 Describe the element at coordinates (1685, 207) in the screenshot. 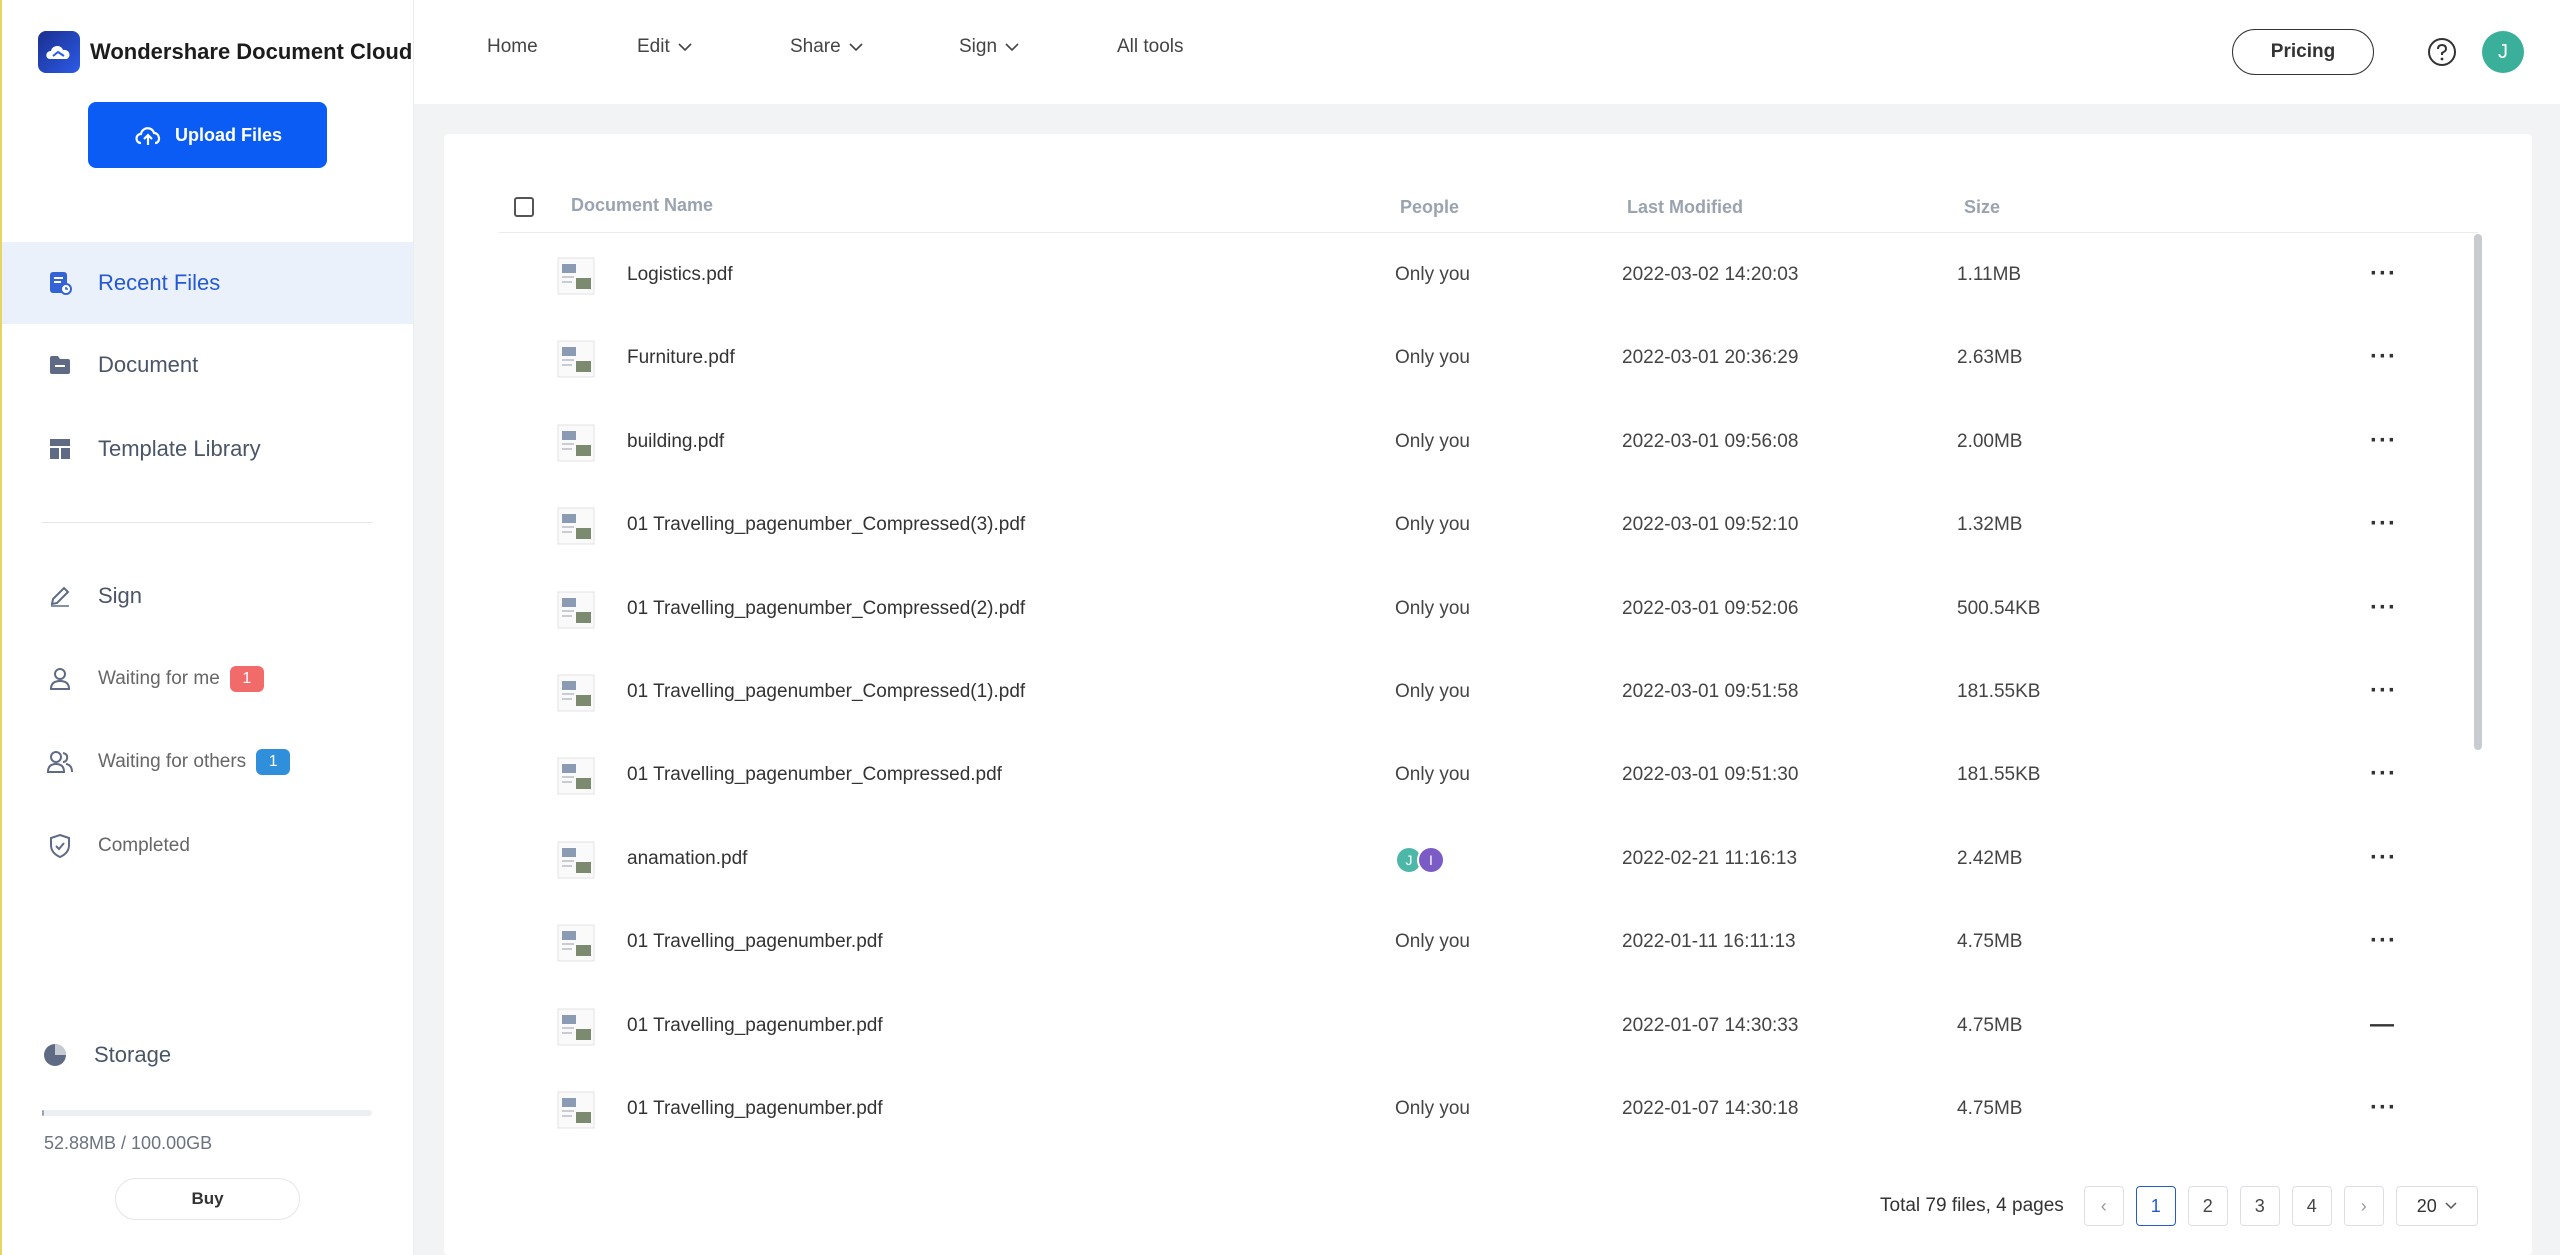

I see `column-header-last-modified: Last Modified` at that location.